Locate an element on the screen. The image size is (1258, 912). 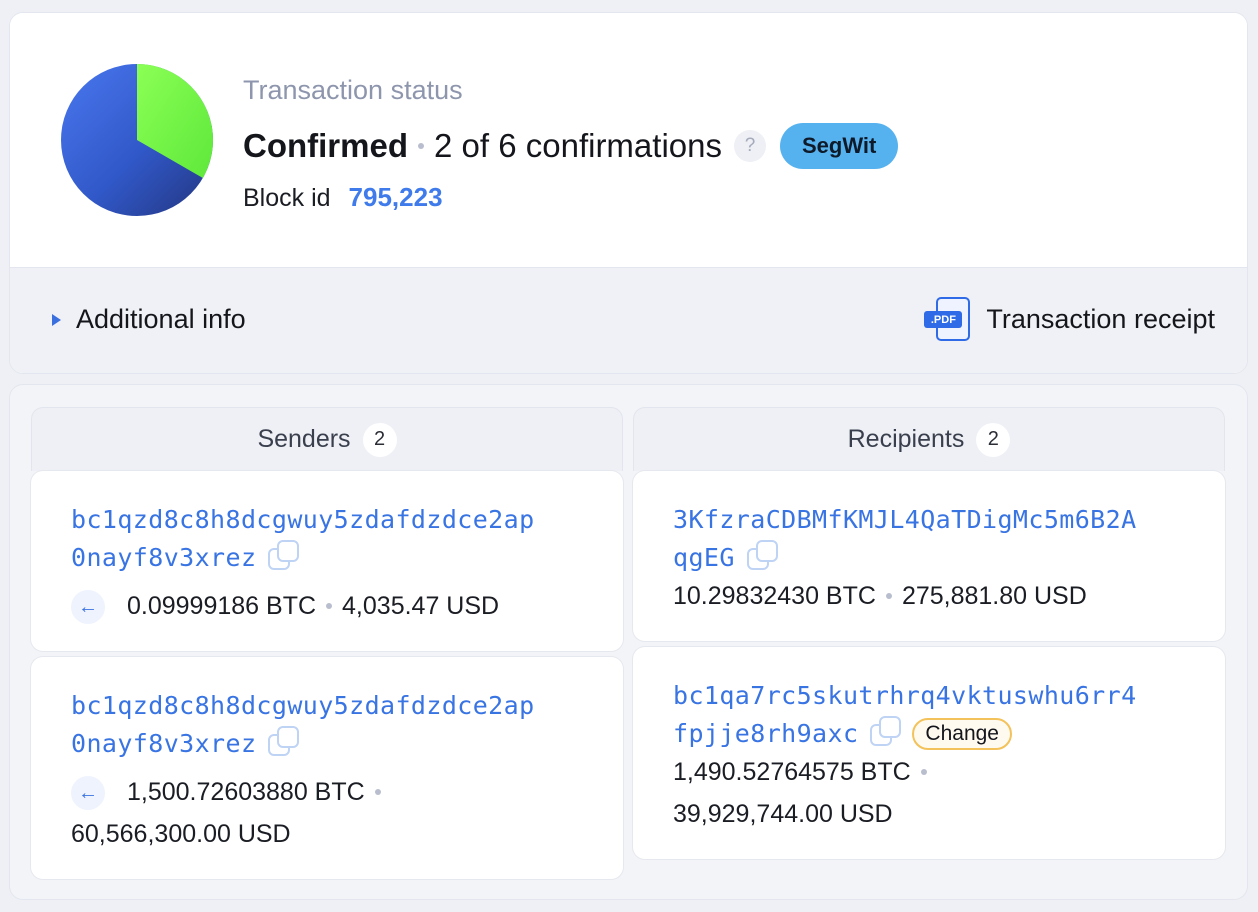
recipient-amount: 10.29832430 BTC 275,881.80 USD is located at coordinates (933, 596).